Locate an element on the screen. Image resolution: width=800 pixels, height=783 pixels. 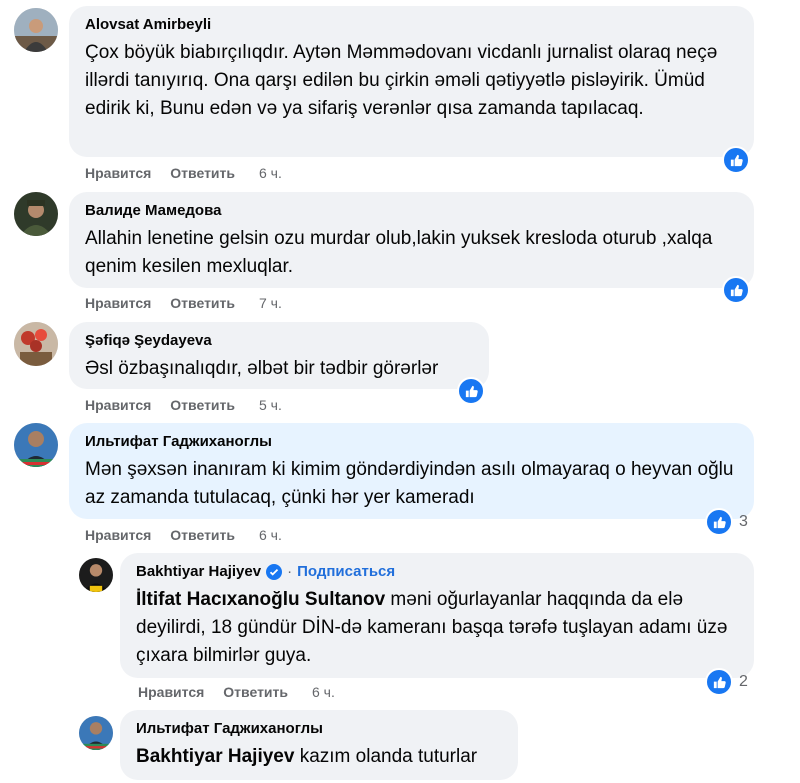
mention-link: Bakhtiyar Hajiyev is located at coordinates (215, 756).